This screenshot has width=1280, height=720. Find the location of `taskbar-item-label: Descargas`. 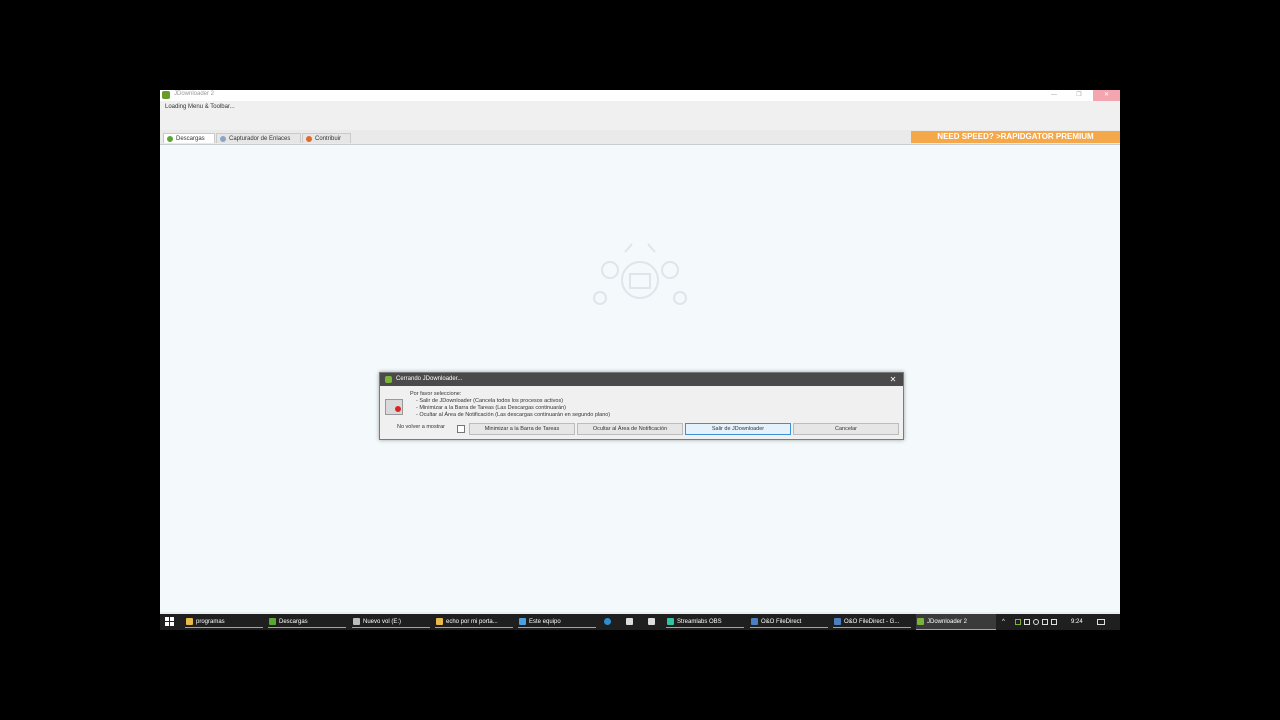

taskbar-item-label: Descargas is located at coordinates (293, 622).